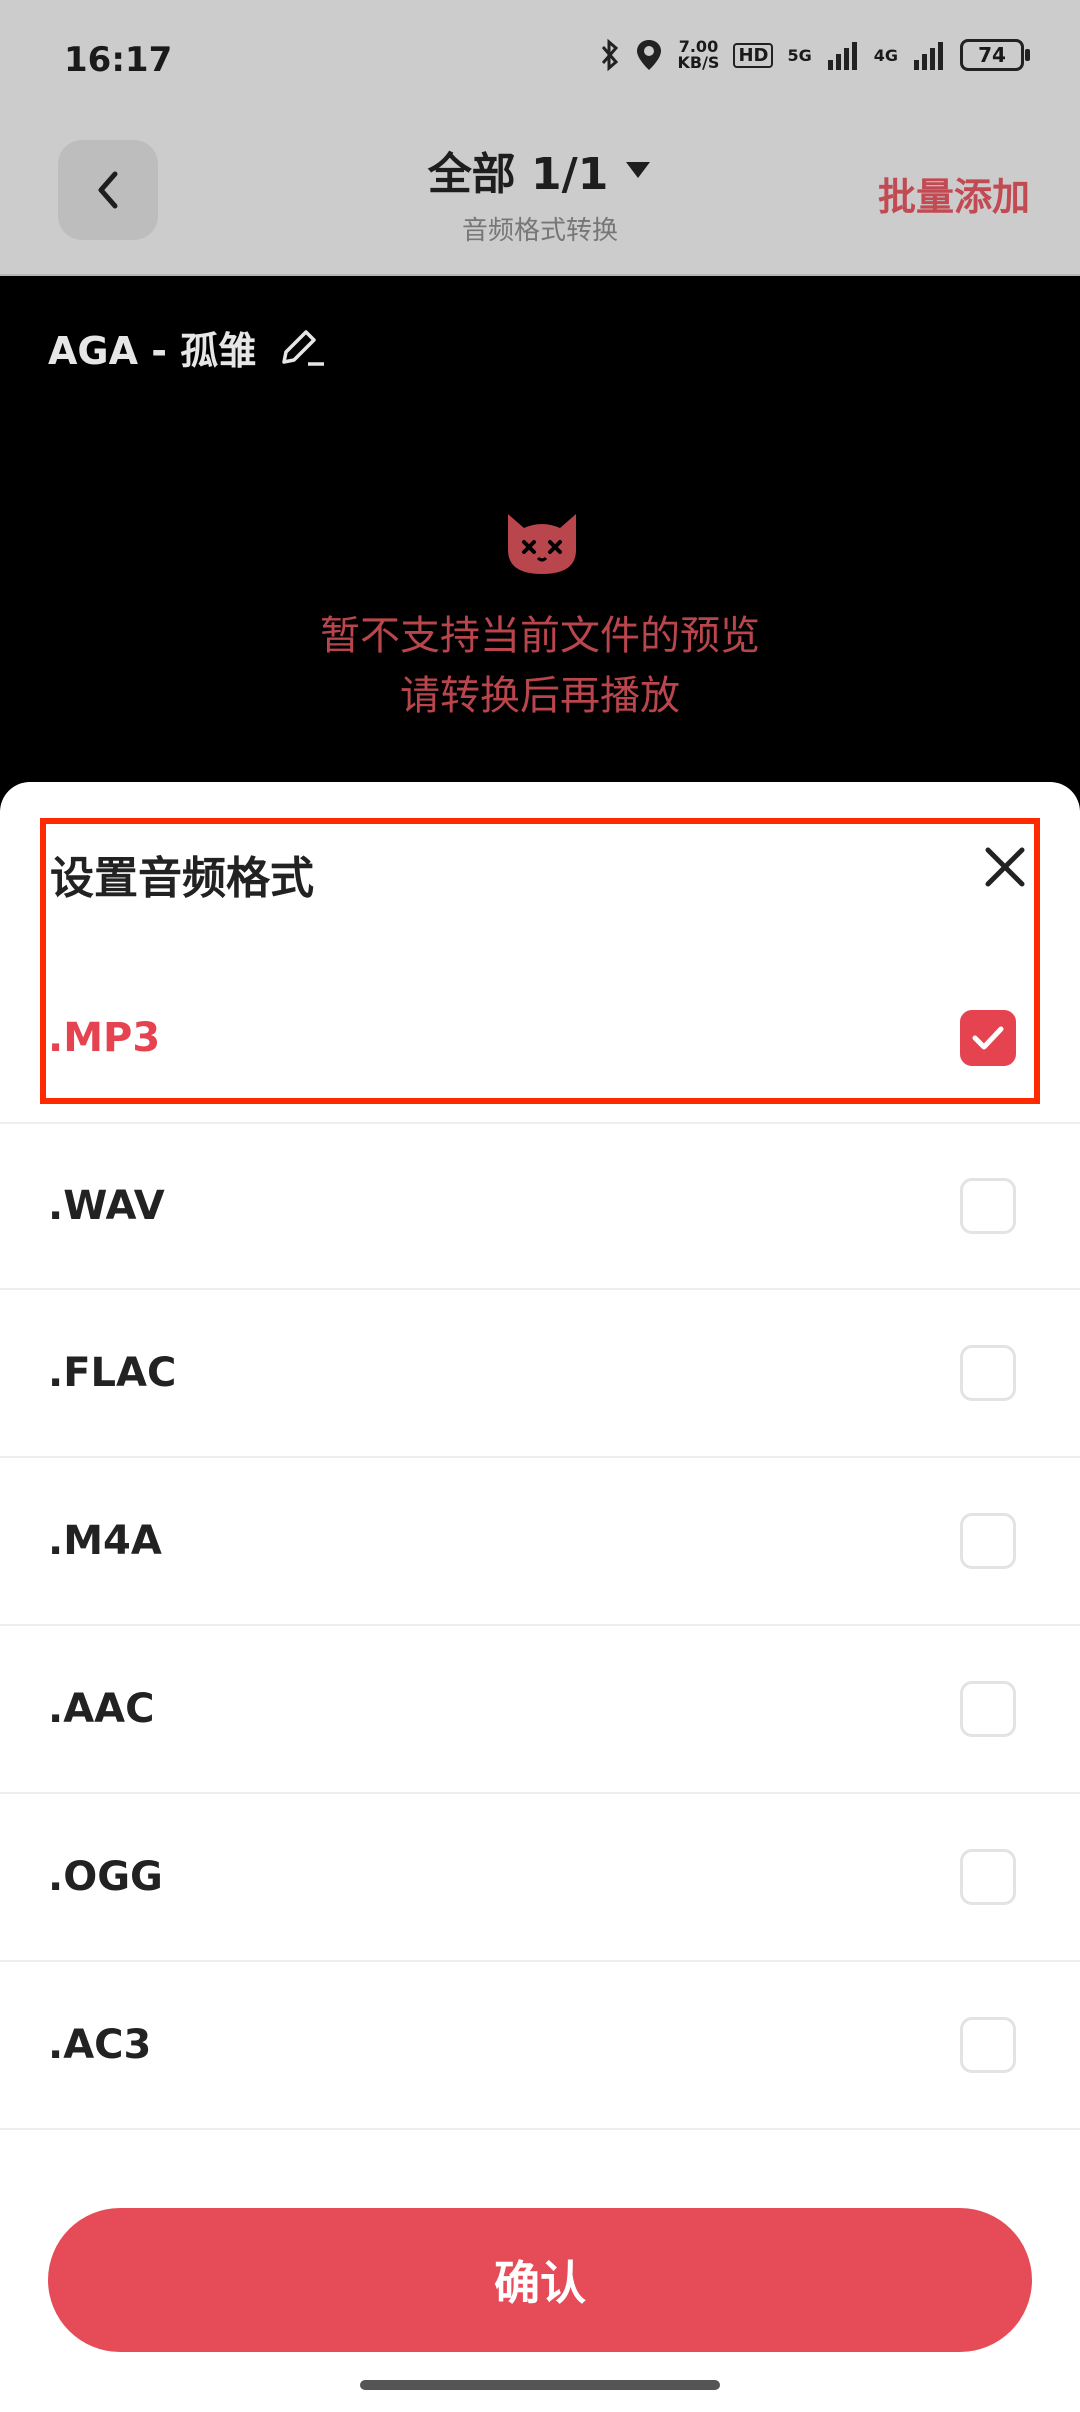 This screenshot has height=2412, width=1080. Describe the element at coordinates (992, 55) in the screenshot. I see `battery-level: 74` at that location.